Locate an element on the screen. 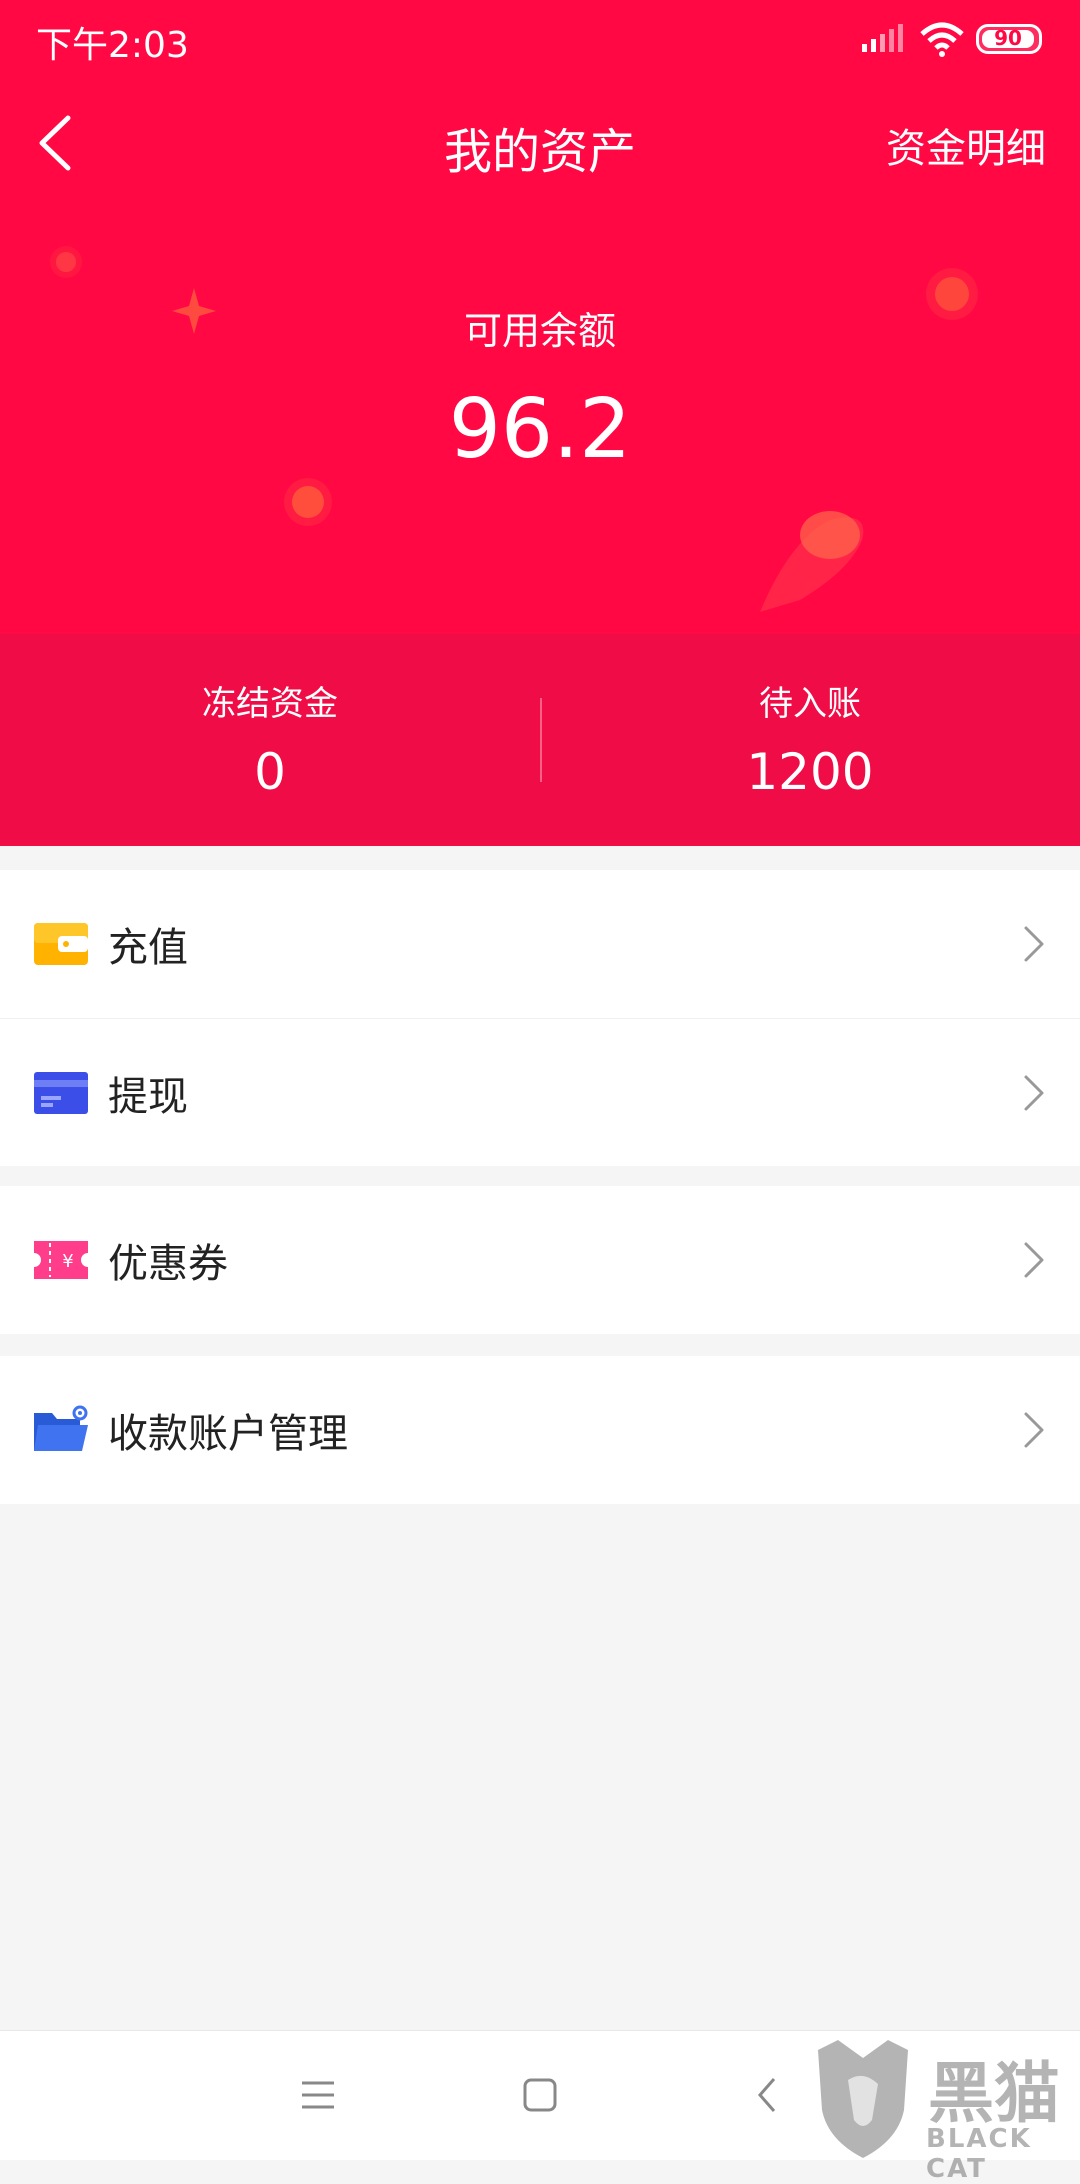 The height and width of the screenshot is (2184, 1080). back-nav-icon is located at coordinates (768, 2095).